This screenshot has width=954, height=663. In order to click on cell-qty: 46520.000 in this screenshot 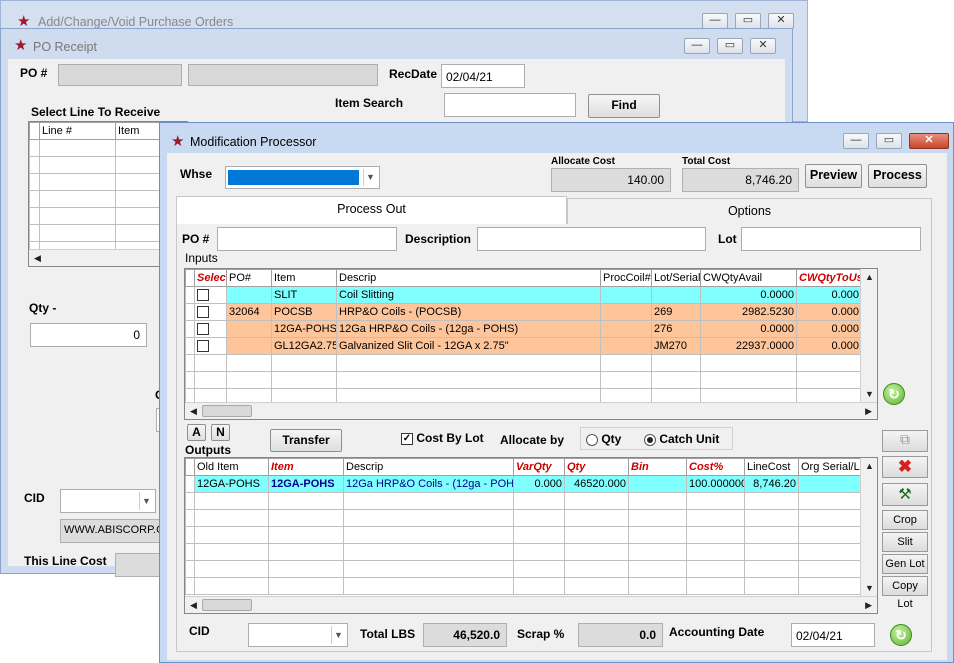, I will do `click(596, 484)`.